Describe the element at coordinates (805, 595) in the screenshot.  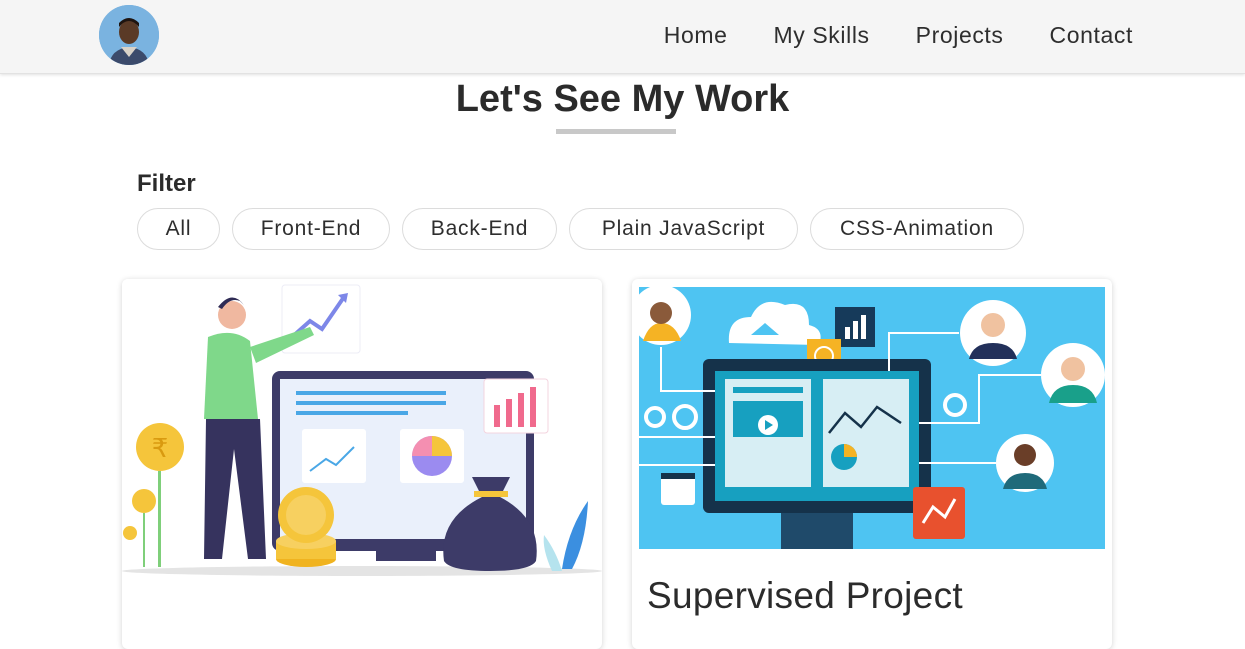
I see `project-card-title: Supervised Project` at that location.